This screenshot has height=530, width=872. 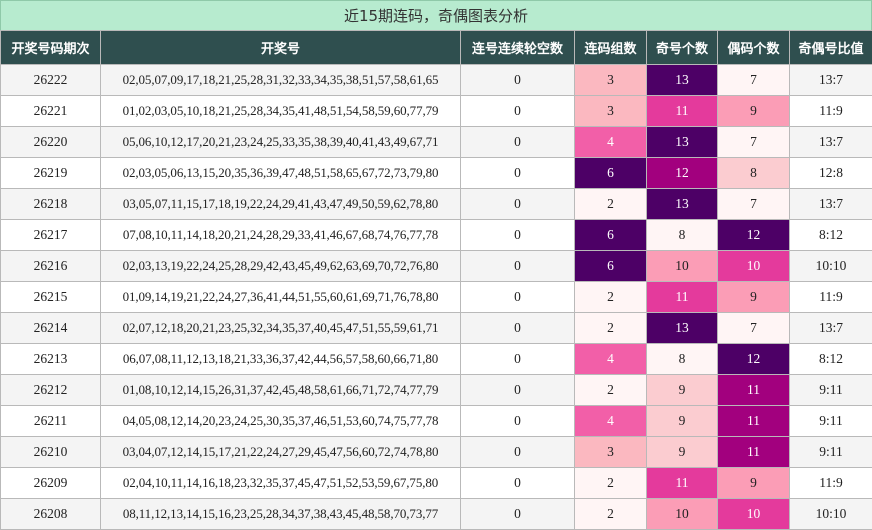 I want to click on header-period: 开奖号码期次, so click(x=51, y=48).